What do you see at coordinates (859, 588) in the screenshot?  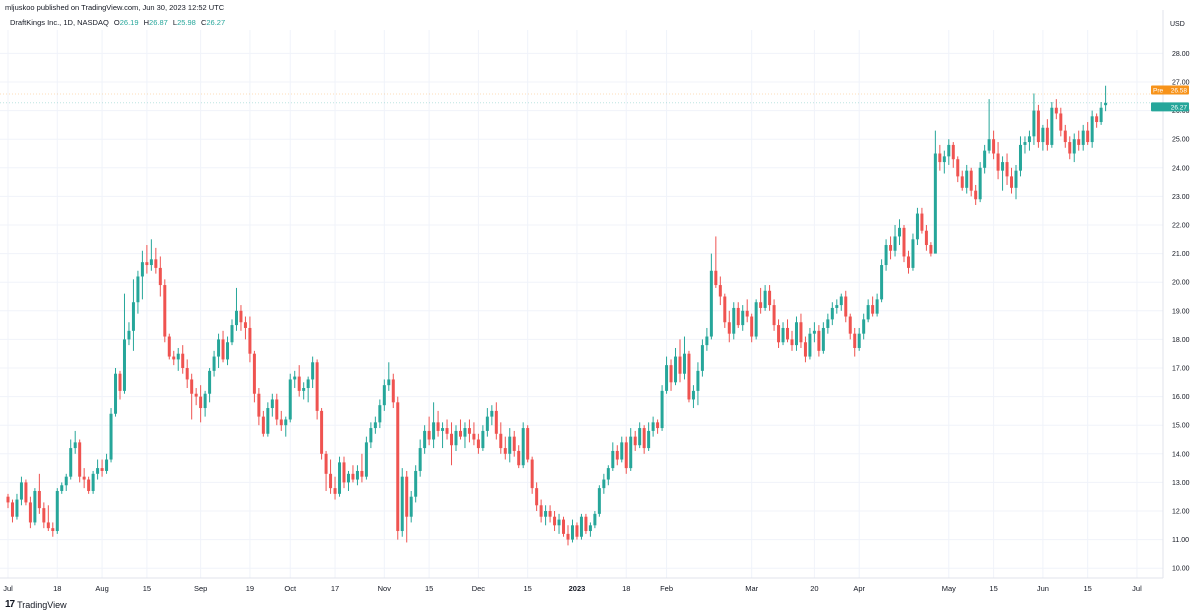 I see `x-tick-label: Apr` at bounding box center [859, 588].